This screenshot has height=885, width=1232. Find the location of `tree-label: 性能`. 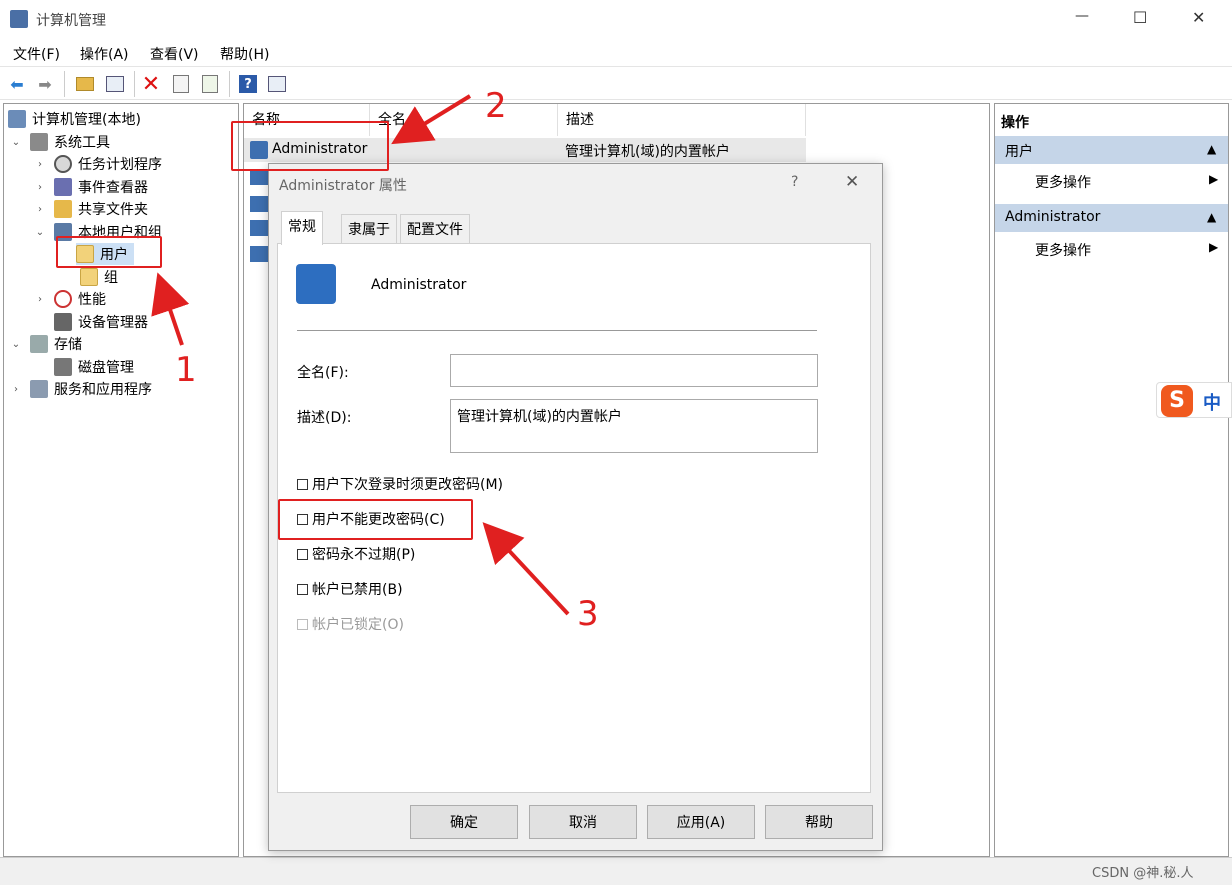

tree-label: 性能 is located at coordinates (92, 300).